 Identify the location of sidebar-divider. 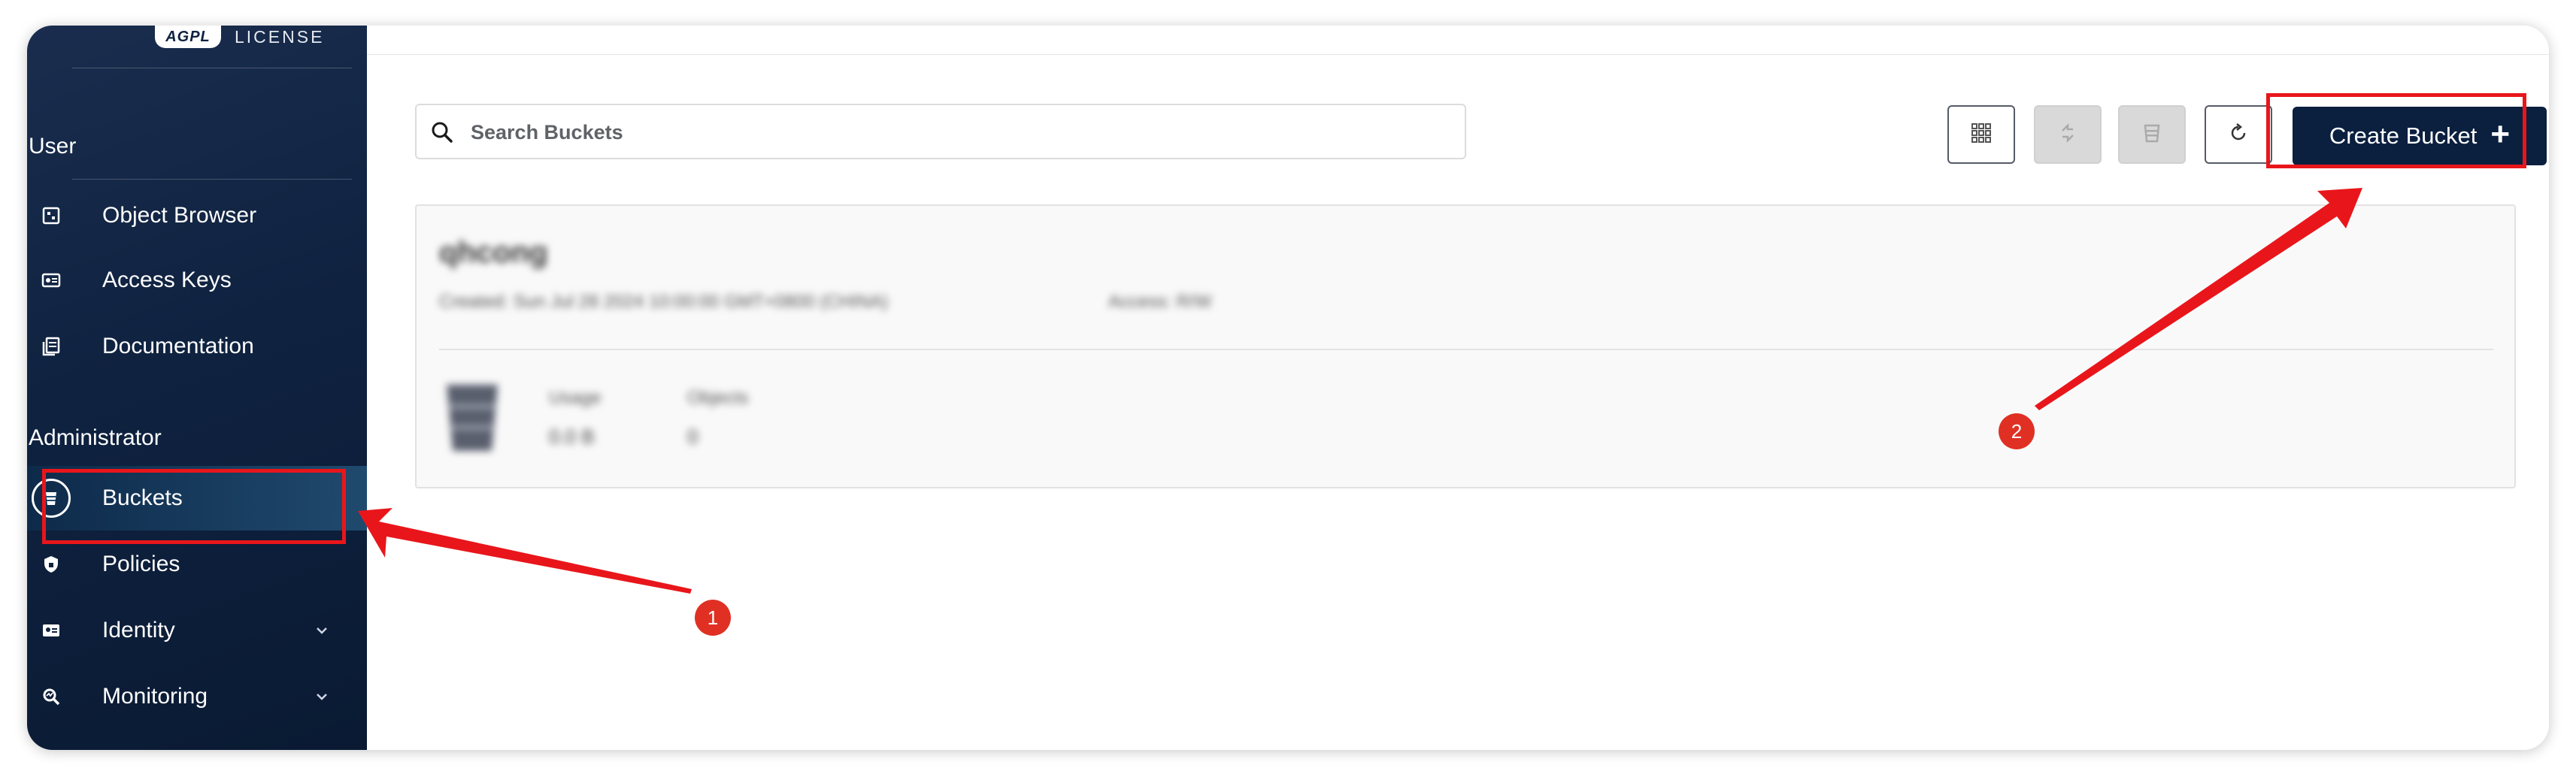
(212, 179).